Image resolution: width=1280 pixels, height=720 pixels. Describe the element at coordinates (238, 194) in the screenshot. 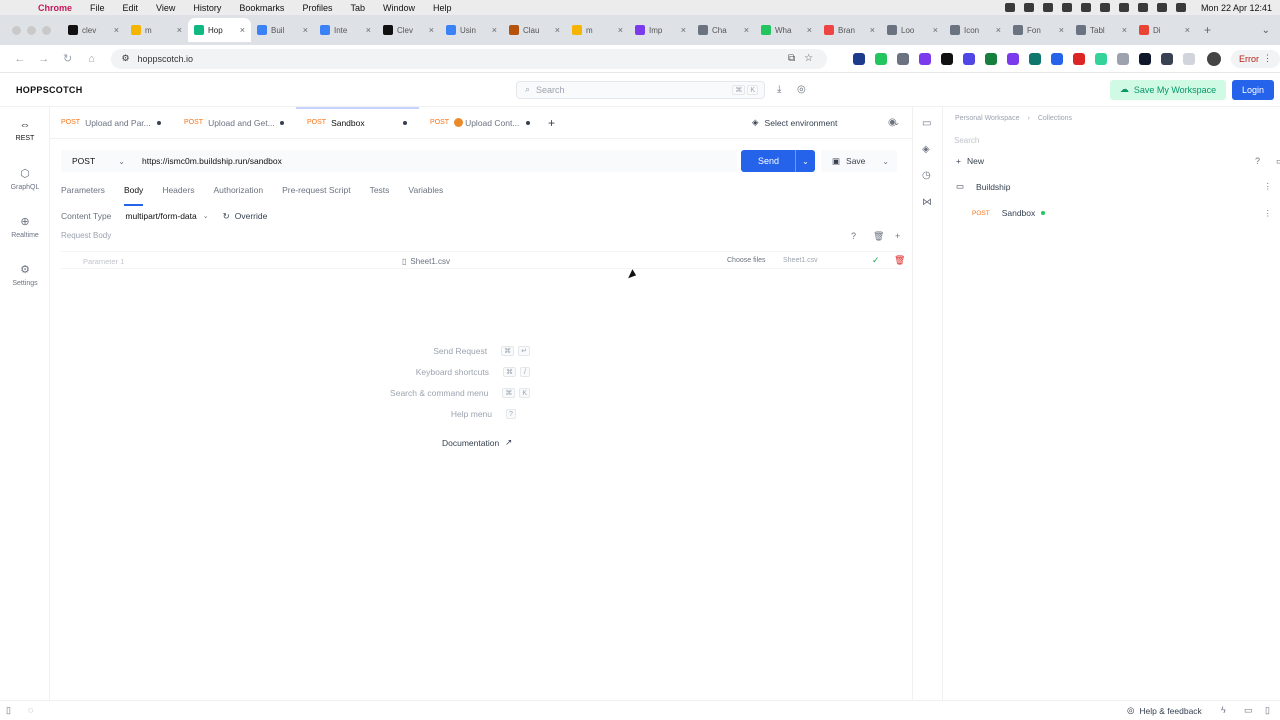

I see `tab-authorization: Authorization` at that location.